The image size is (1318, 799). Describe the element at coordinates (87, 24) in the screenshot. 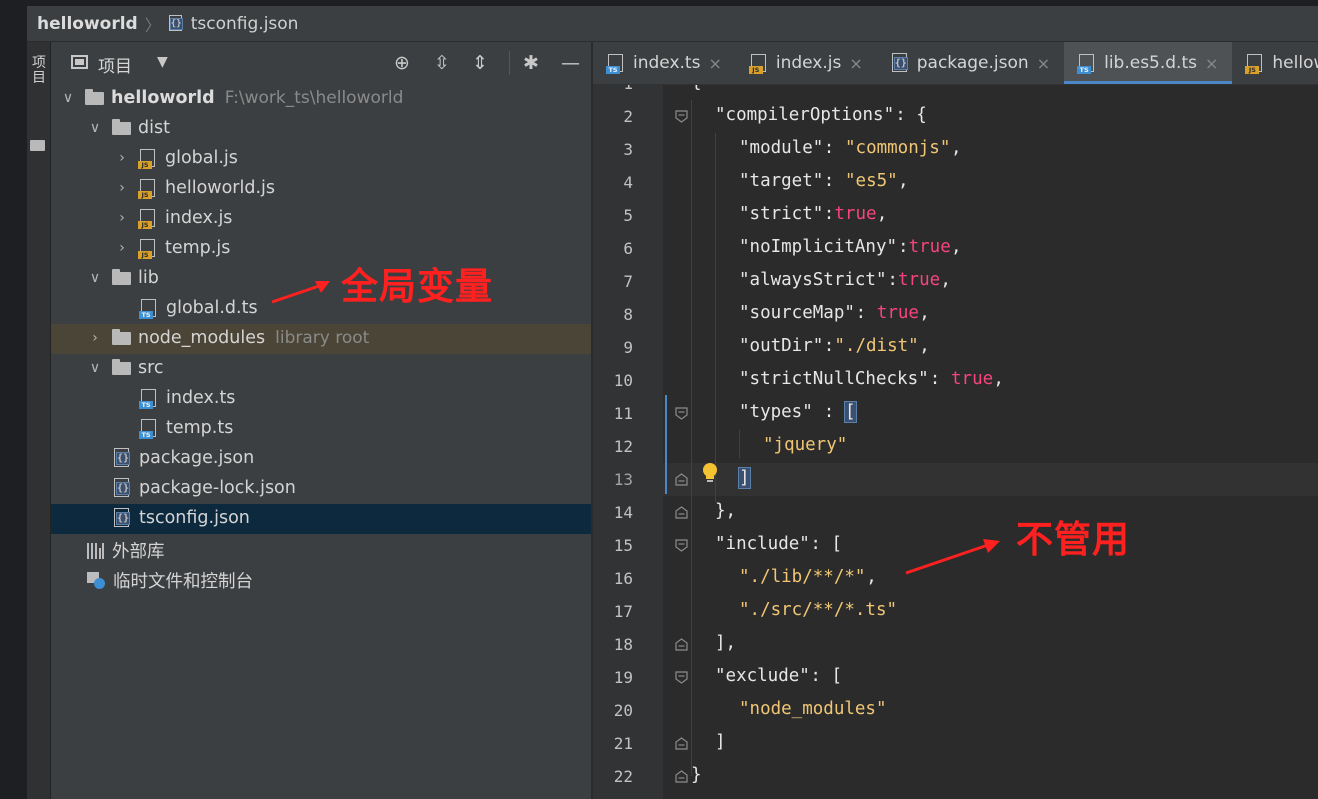

I see `breadcrumb-project: helloworld` at that location.